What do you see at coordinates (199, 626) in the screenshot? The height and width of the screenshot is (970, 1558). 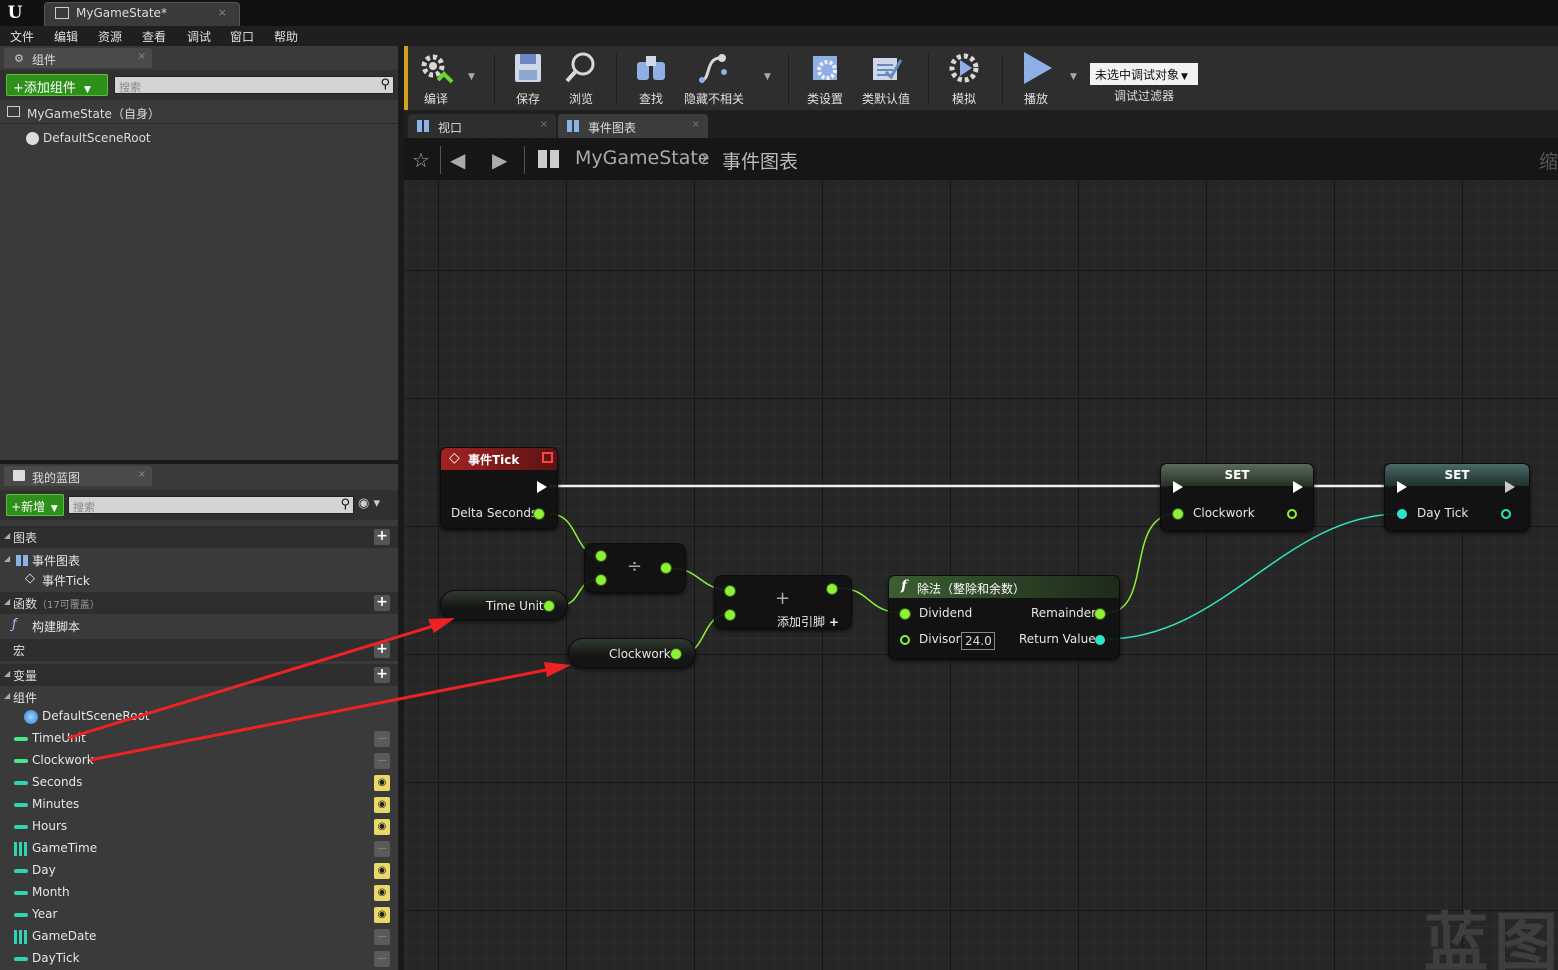 I see `construction-script-item: ƒ 构建脚本` at bounding box center [199, 626].